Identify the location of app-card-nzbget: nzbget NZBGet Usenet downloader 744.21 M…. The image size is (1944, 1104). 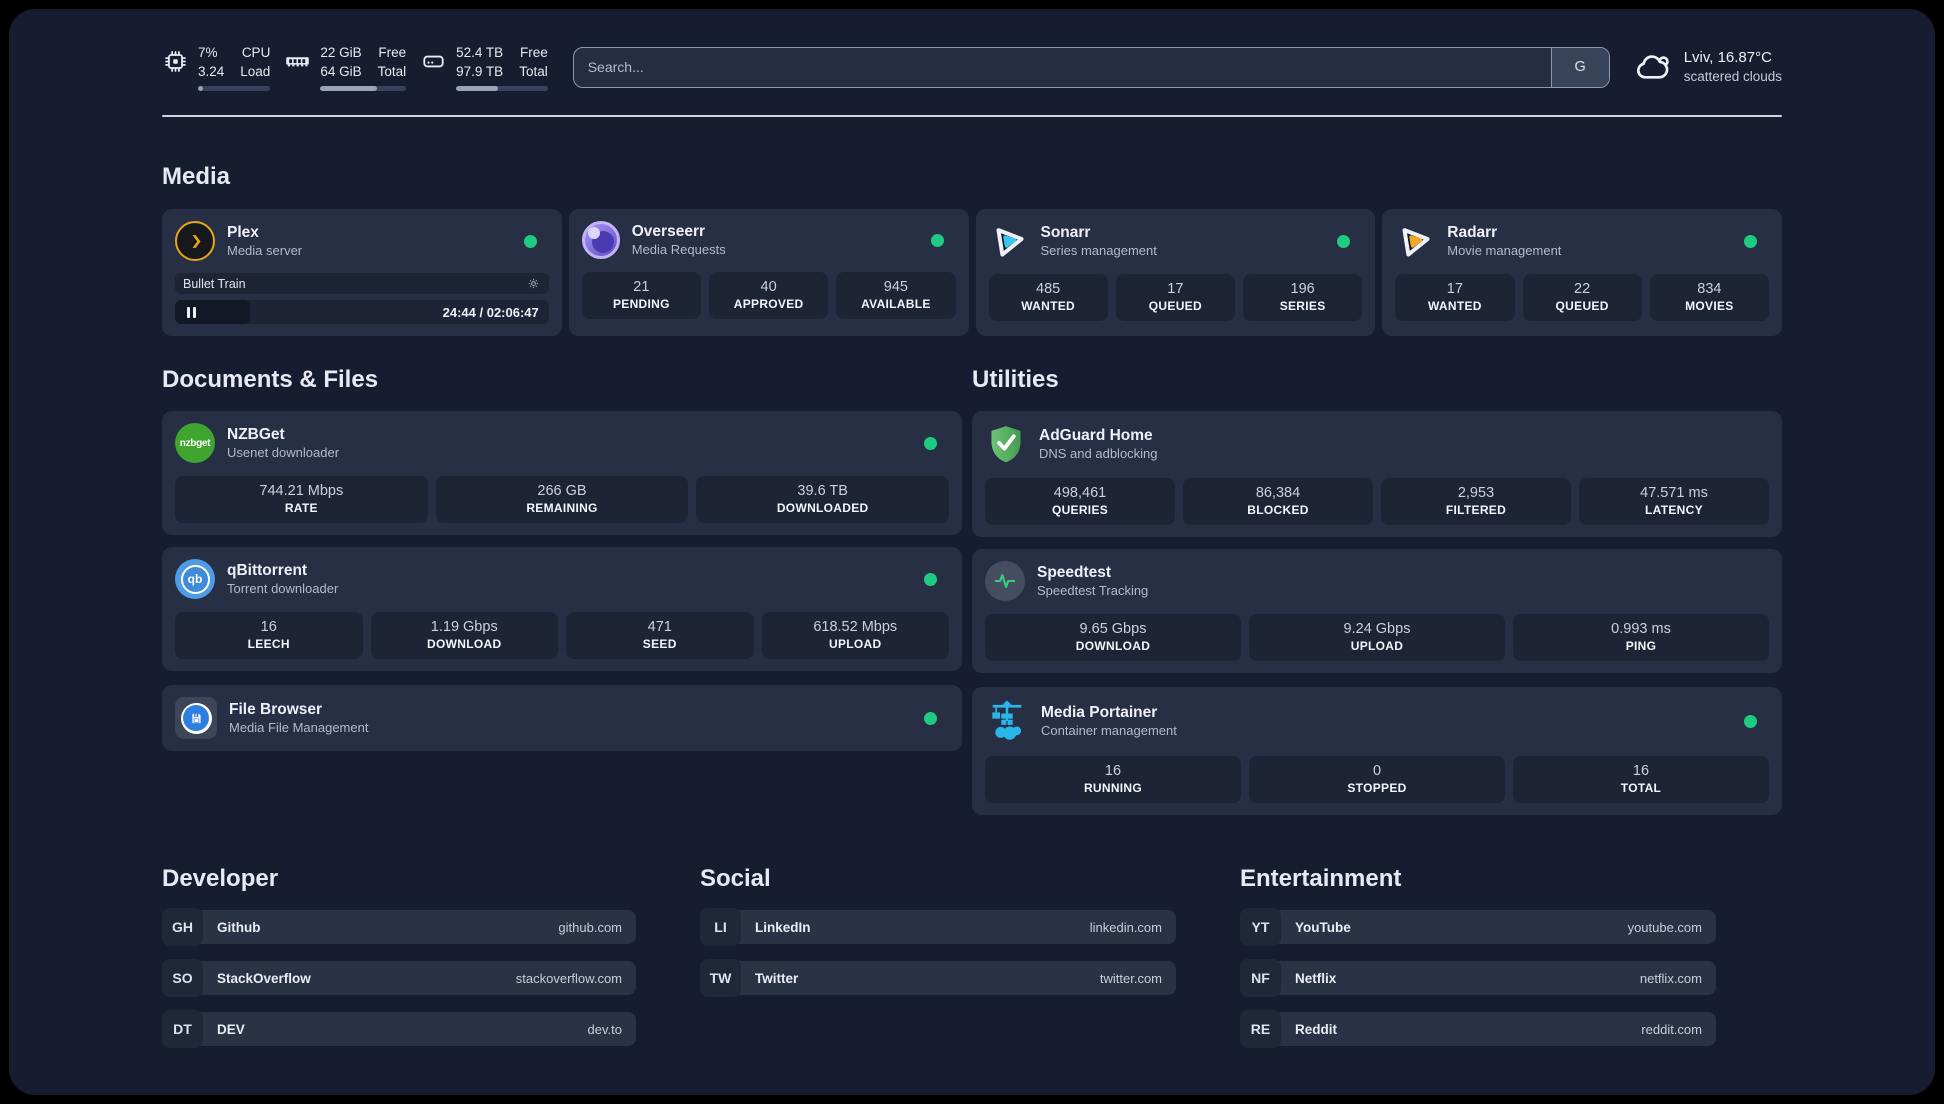
(562, 473).